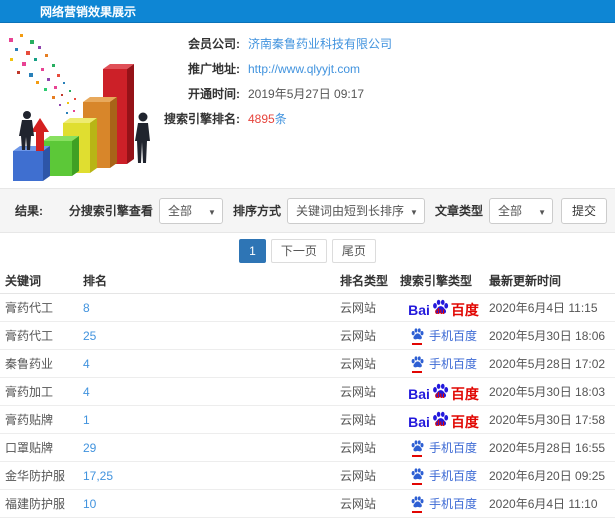 The image size is (615, 520). I want to click on keyword-cell: 膏药贴牌, so click(29, 420).